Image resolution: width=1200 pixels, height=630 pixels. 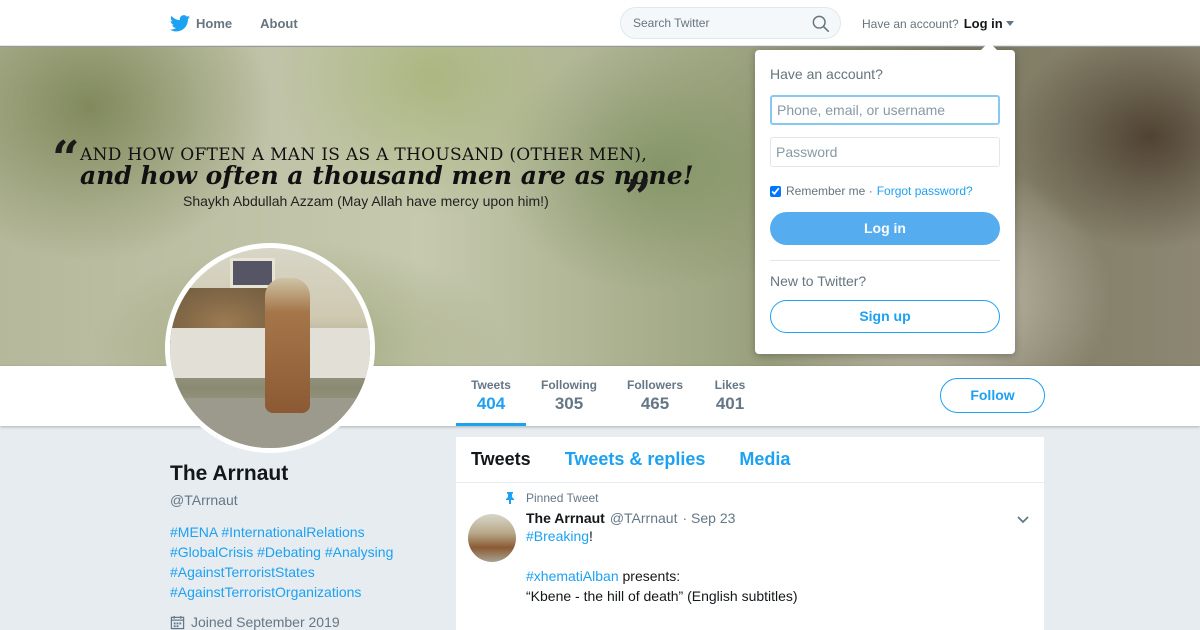 I want to click on bio-line: #AgainstTerroristStates, so click(x=305, y=572).